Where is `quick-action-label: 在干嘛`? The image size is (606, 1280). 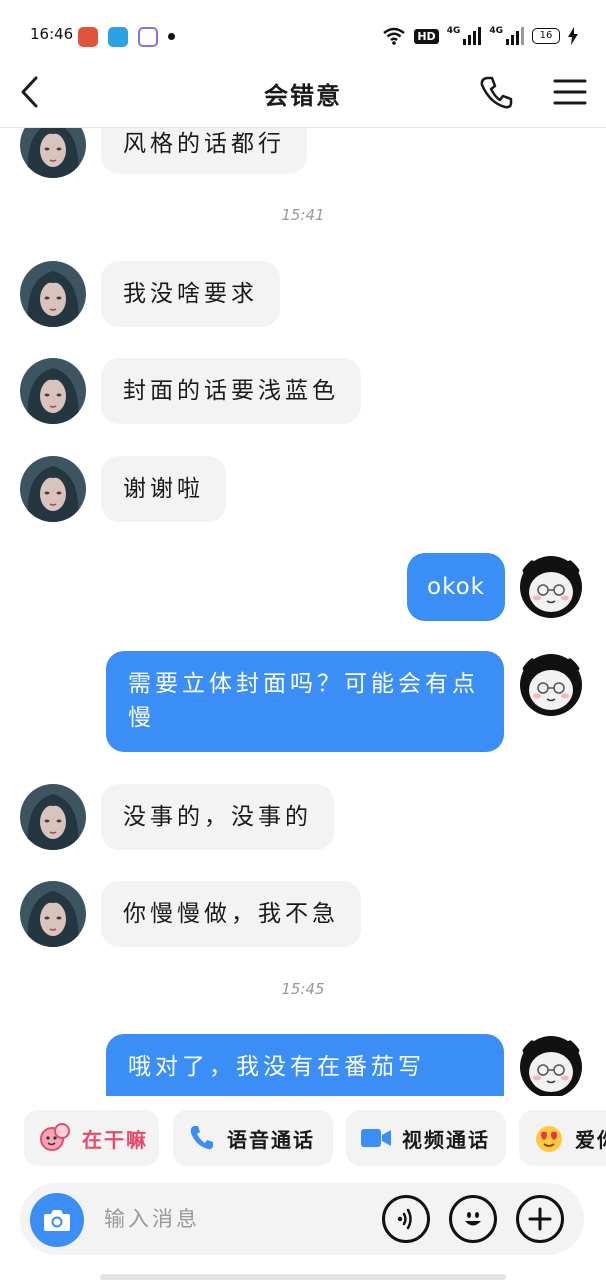 quick-action-label: 在干嘛 is located at coordinates (115, 1139).